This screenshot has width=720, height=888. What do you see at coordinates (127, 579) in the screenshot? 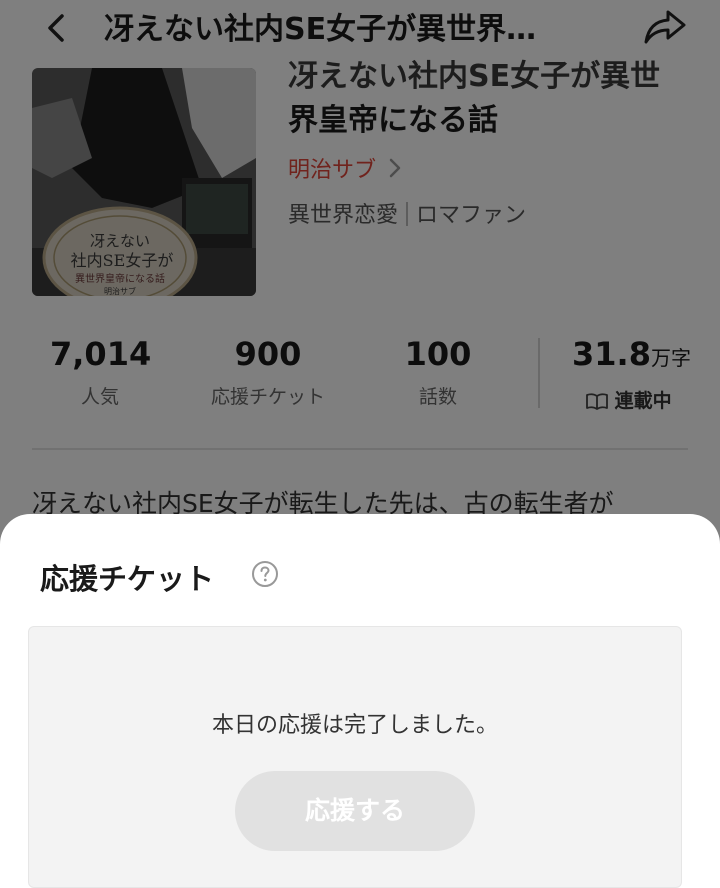
I see `sheet-title: 応援チケット` at bounding box center [127, 579].